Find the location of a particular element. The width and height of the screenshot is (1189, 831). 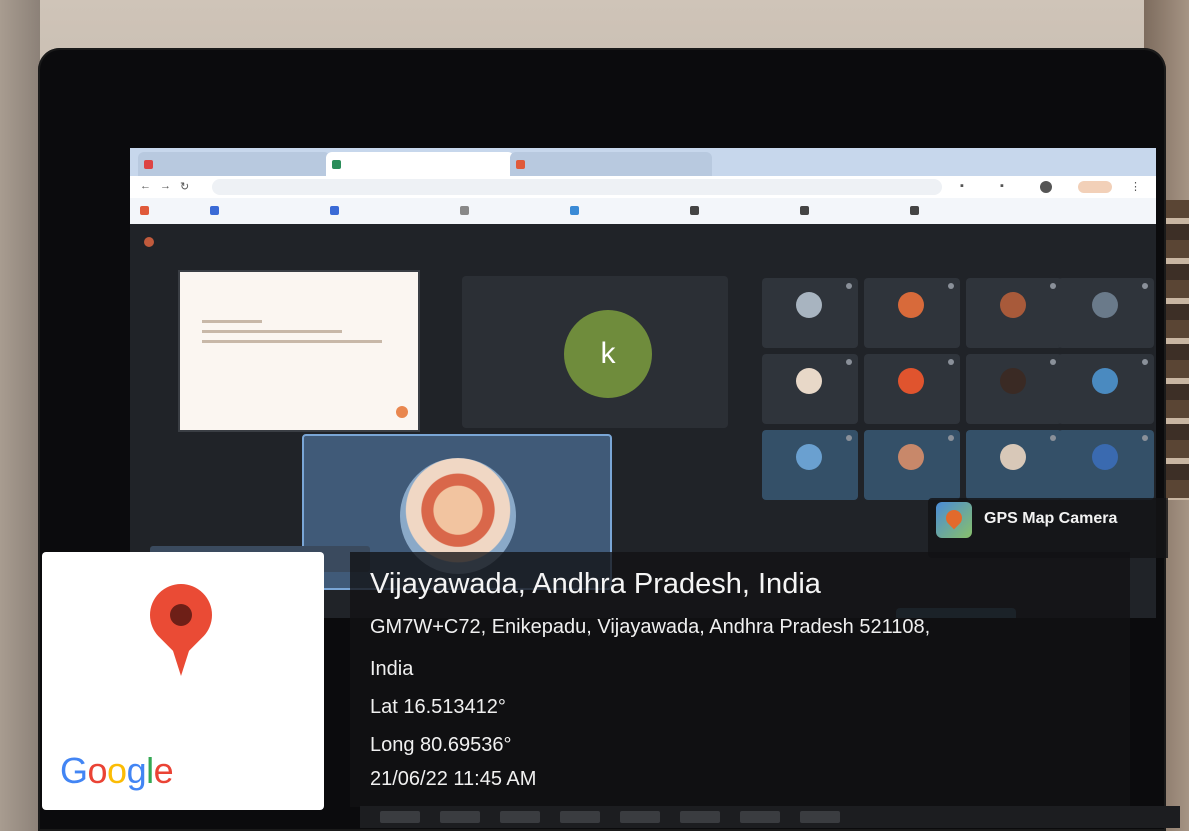

forward-icon: → is located at coordinates (165, 186).